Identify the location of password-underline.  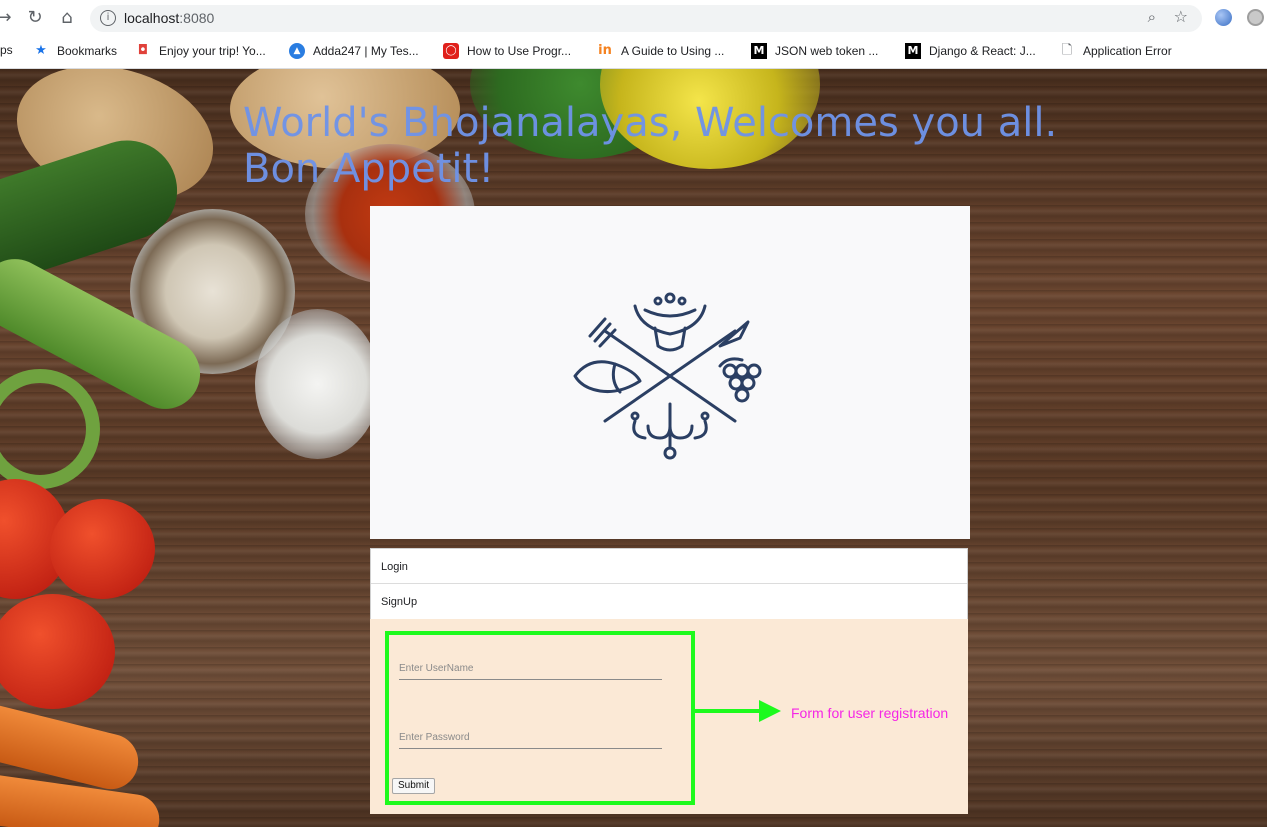
(530, 748).